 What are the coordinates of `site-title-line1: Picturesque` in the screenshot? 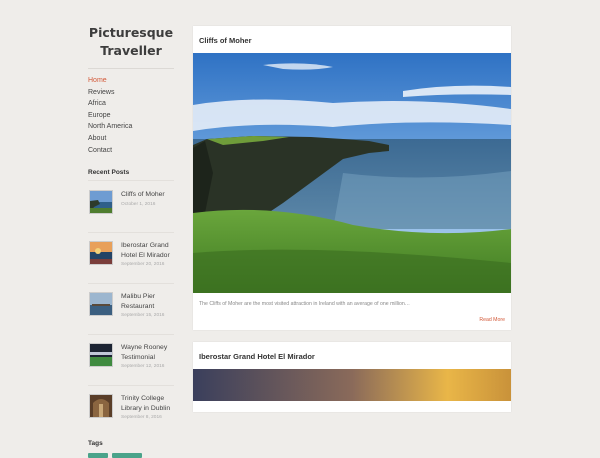 It's located at (131, 33).